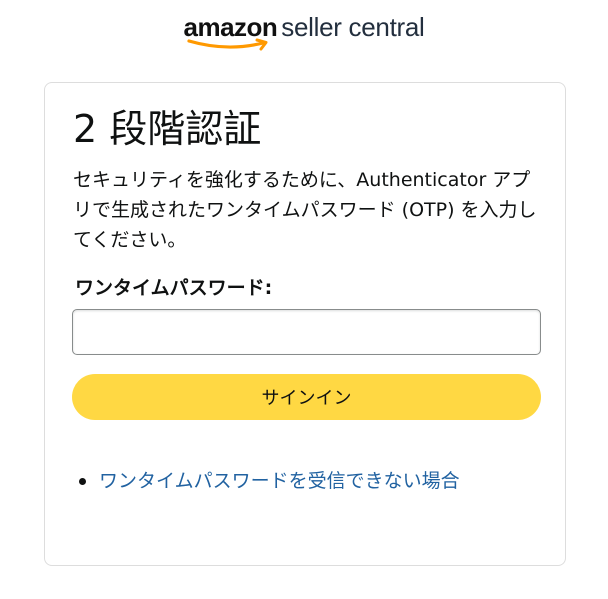 The height and width of the screenshot is (599, 608). I want to click on list-item: ワンタイムパスワードを受信できない場合, so click(269, 481).